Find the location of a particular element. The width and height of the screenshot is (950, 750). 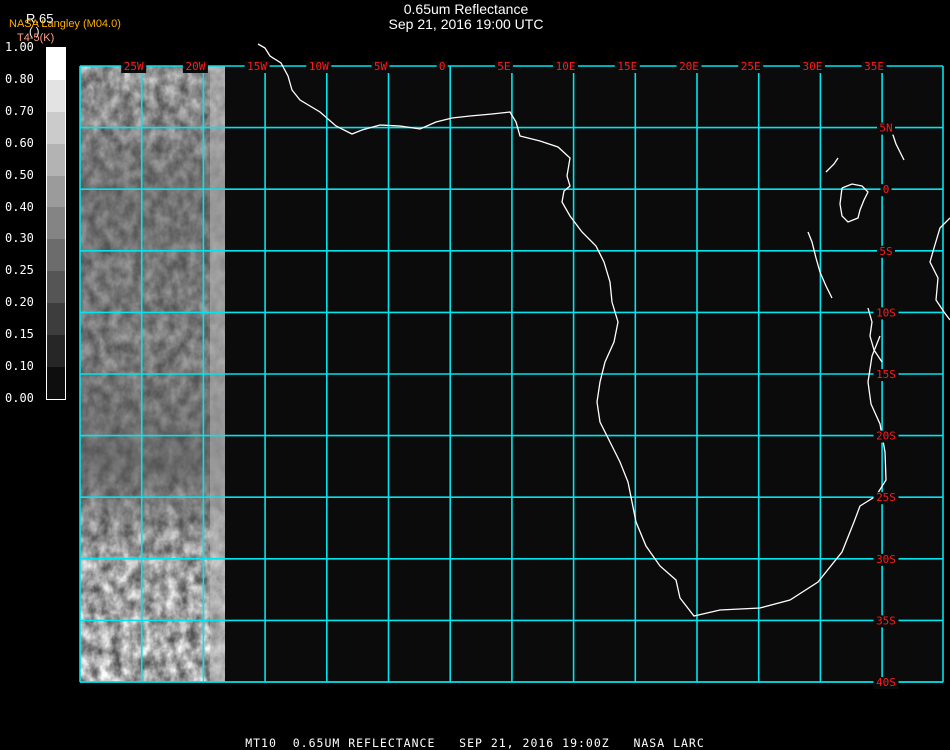

grid-label: 20S is located at coordinates (886, 436).